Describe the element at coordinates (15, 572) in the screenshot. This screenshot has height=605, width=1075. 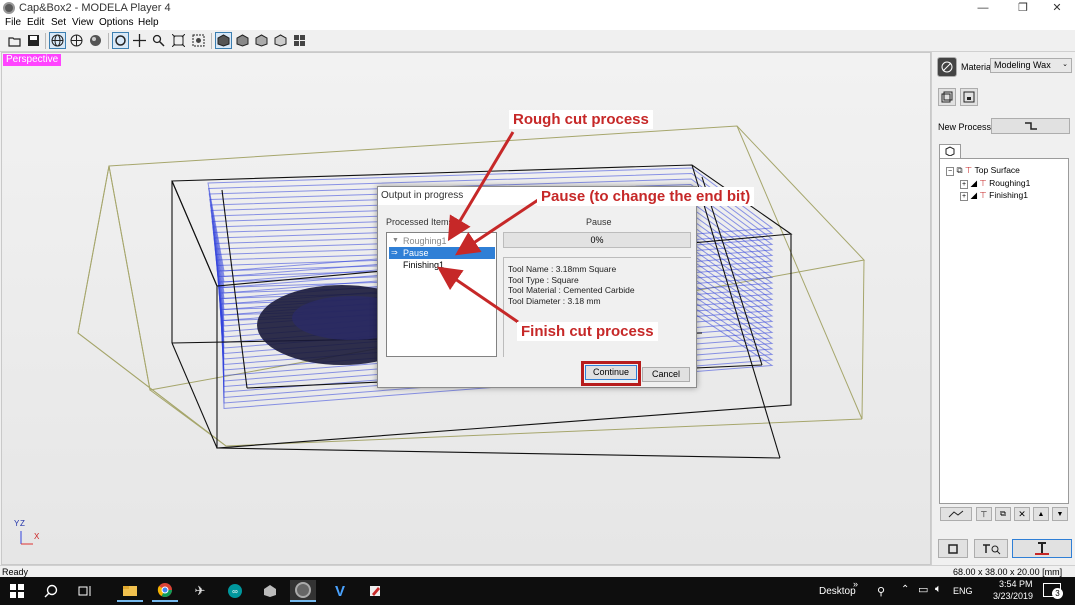
I see `status-text: Ready` at that location.